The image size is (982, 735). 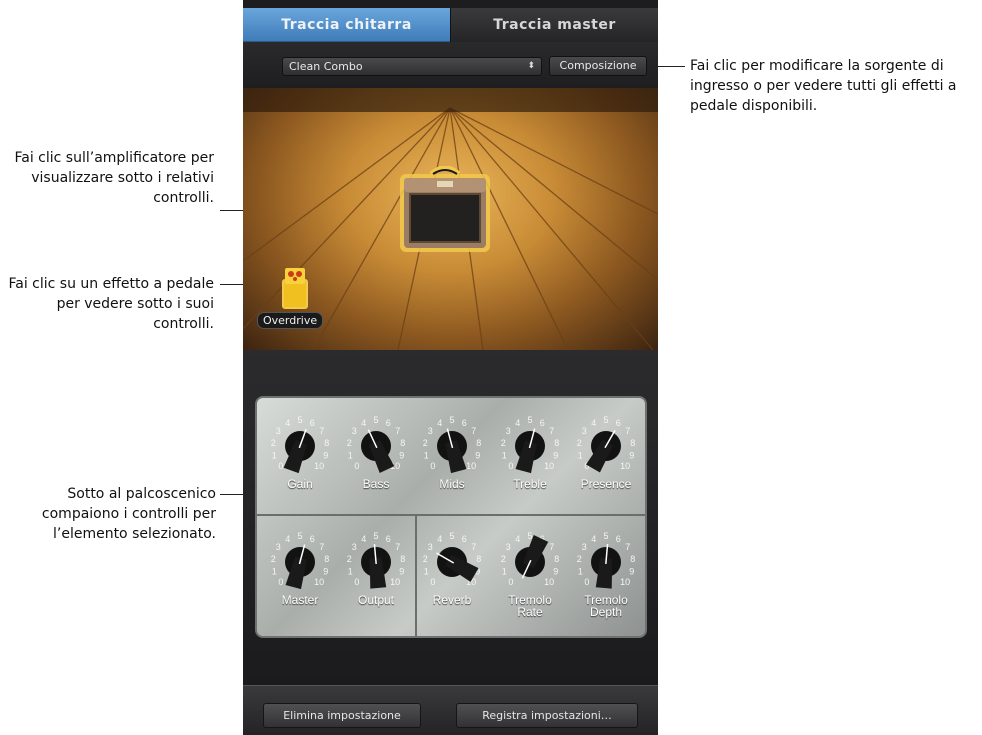 I want to click on knob-master: 0 1 2 3 4 5 6 7 8 9 10 Master, so click(x=300, y=568).